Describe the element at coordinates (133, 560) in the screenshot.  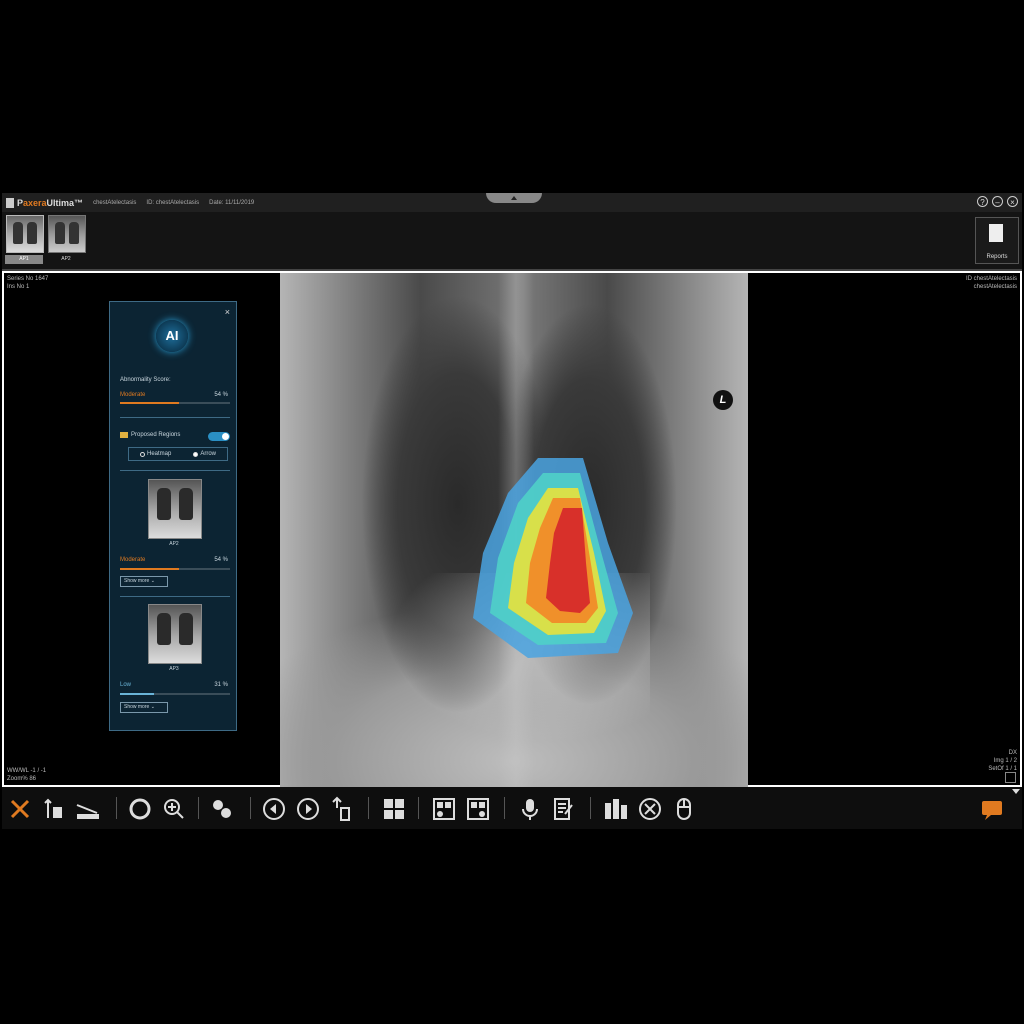
I see `finding-level: Moderate` at that location.